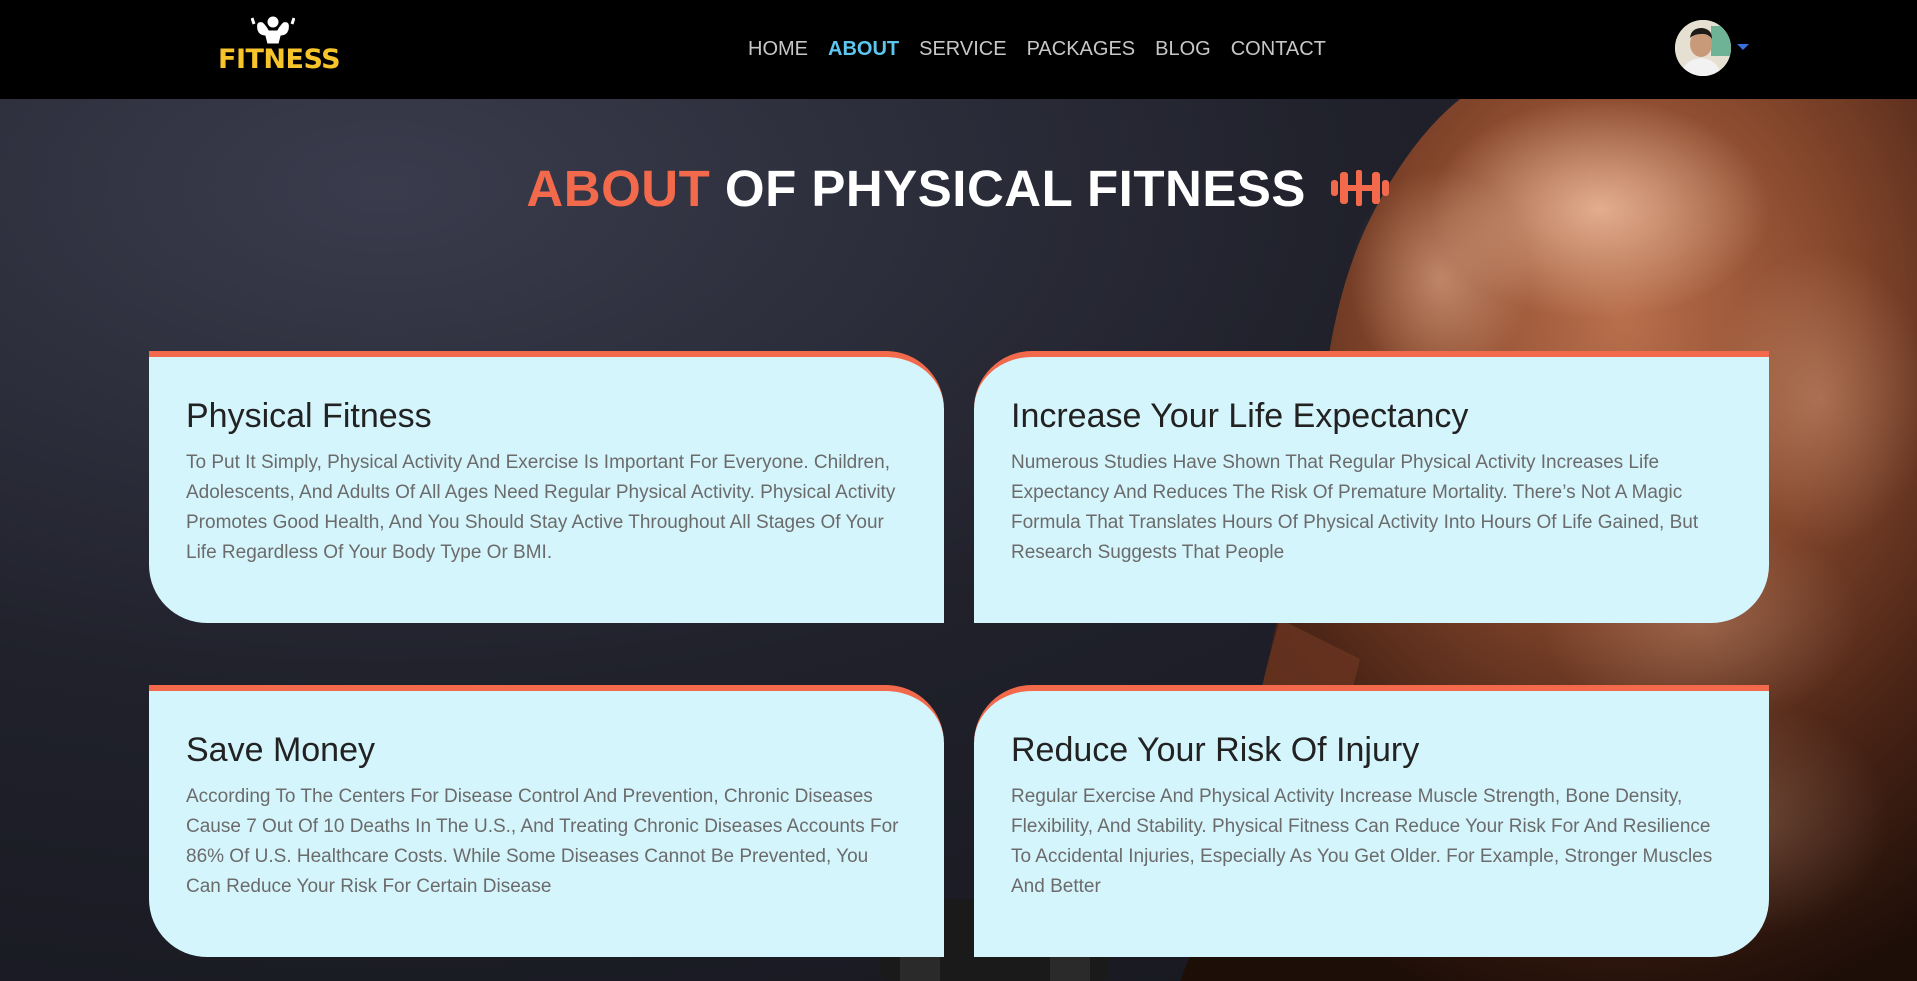  What do you see at coordinates (1360, 192) in the screenshot?
I see `dumbbell-icon` at bounding box center [1360, 192].